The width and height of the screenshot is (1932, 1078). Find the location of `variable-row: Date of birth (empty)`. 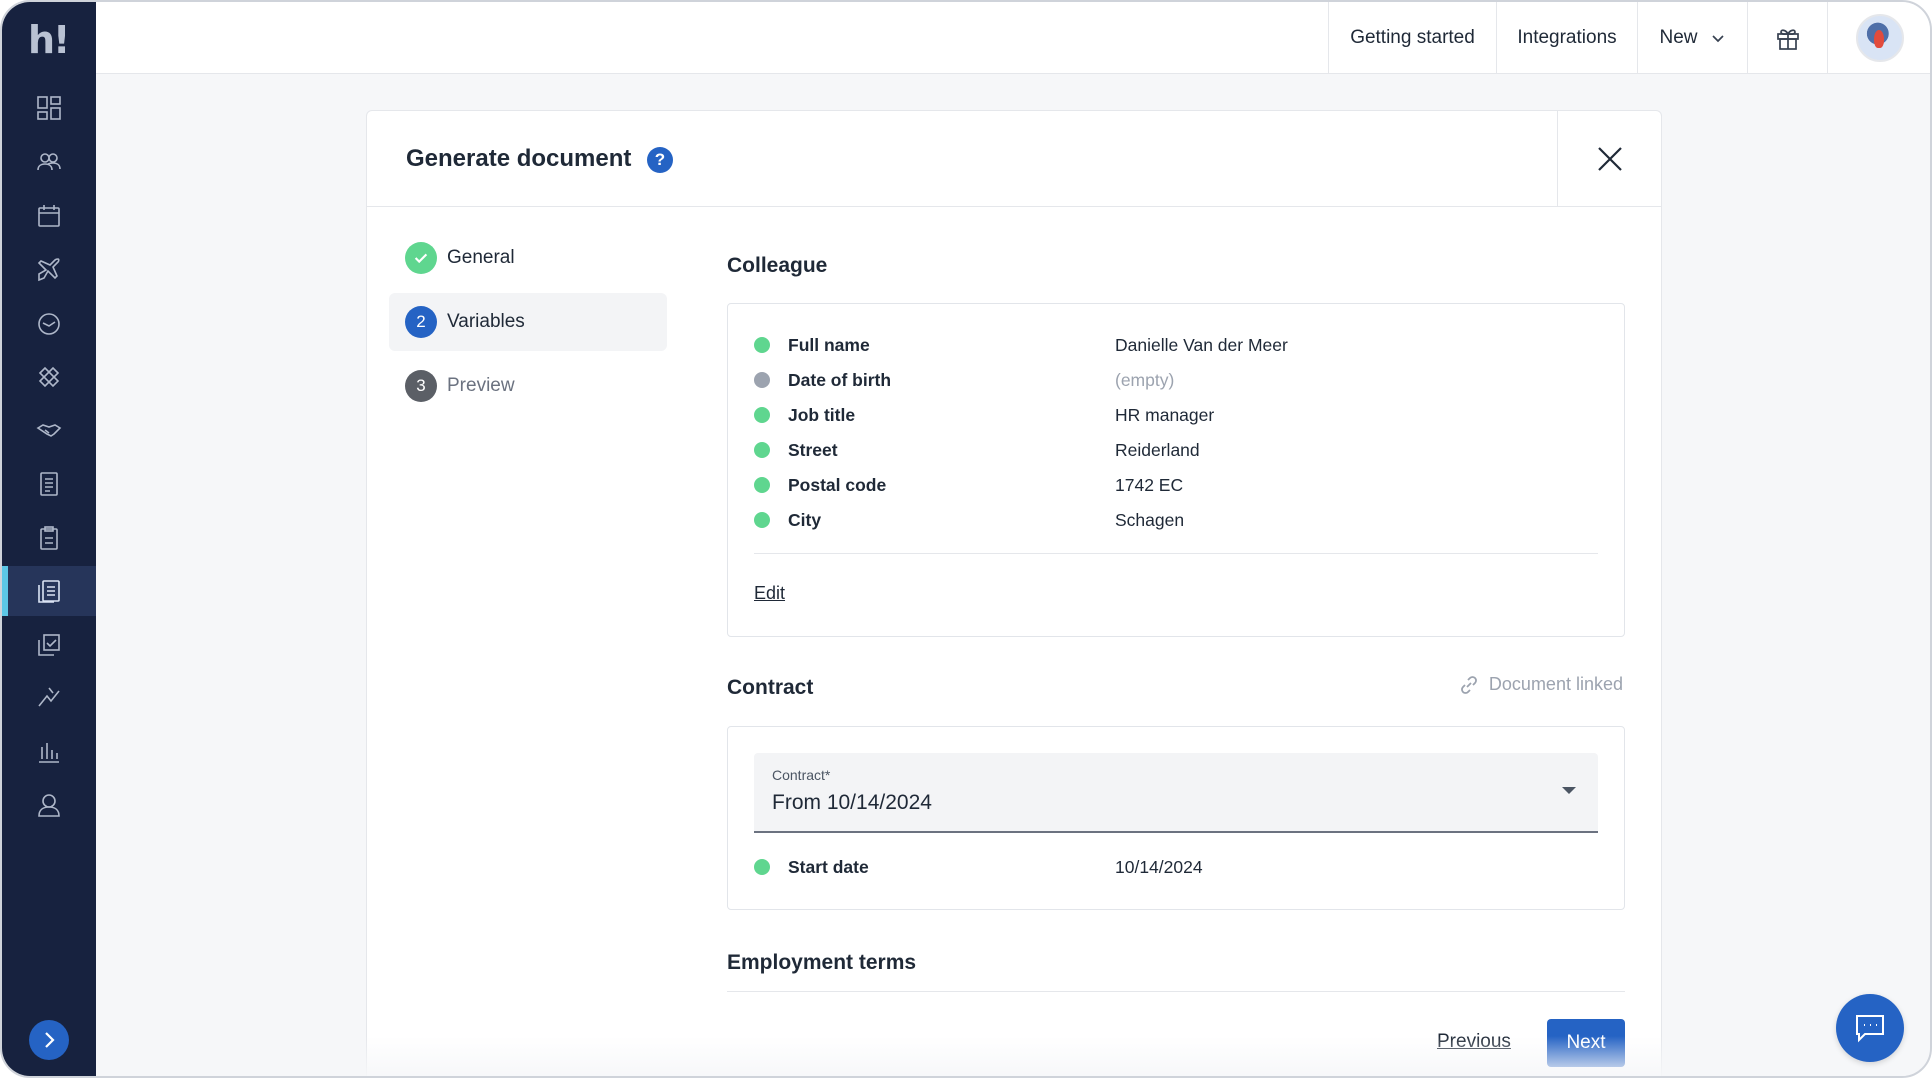

variable-row: Date of birth (empty) is located at coordinates (1176, 380).